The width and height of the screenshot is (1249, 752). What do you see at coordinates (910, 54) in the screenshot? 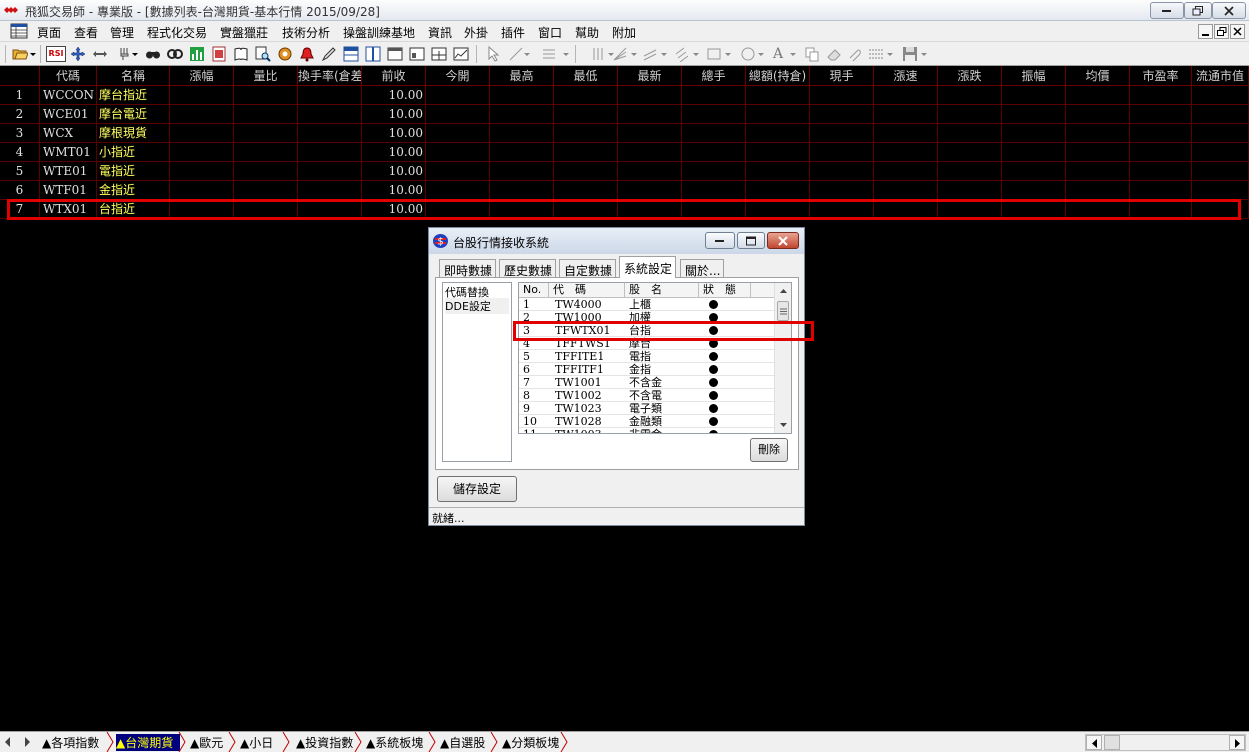
I see `save-disk-icon` at bounding box center [910, 54].